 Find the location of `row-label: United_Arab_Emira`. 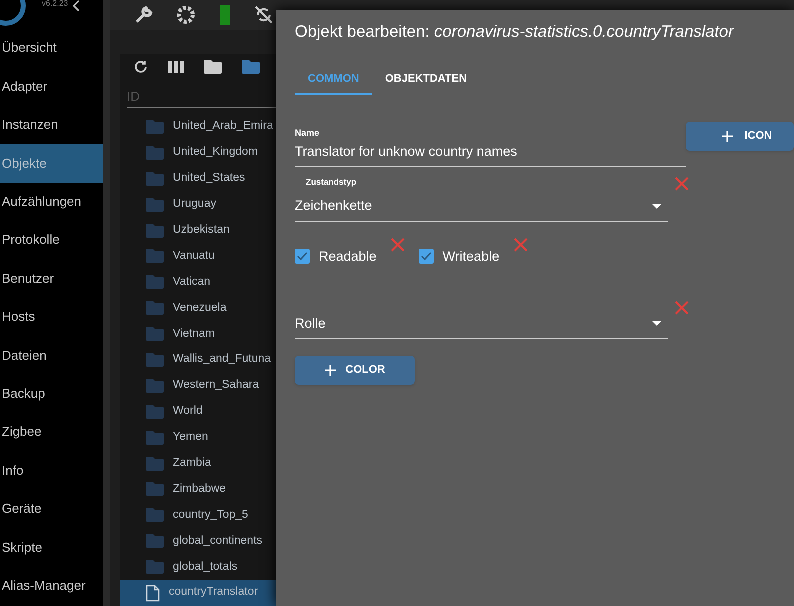

row-label: United_Arab_Emira is located at coordinates (223, 126).